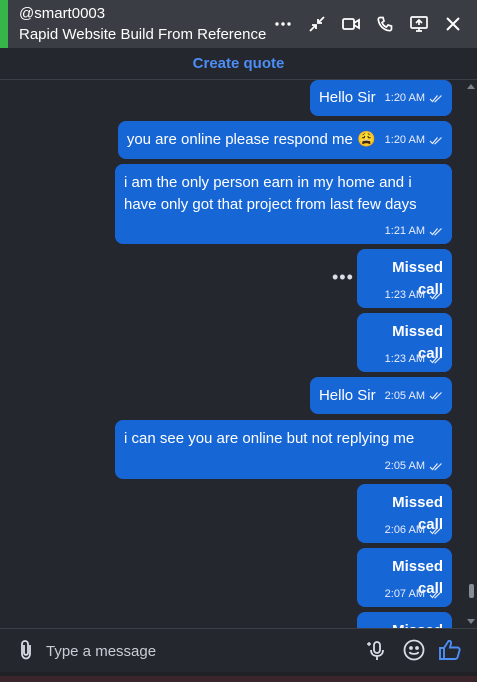 This screenshot has width=477, height=682. Describe the element at coordinates (404, 577) in the screenshot. I see `missed-call-bubble: Missed call 2:07 AM` at that location.